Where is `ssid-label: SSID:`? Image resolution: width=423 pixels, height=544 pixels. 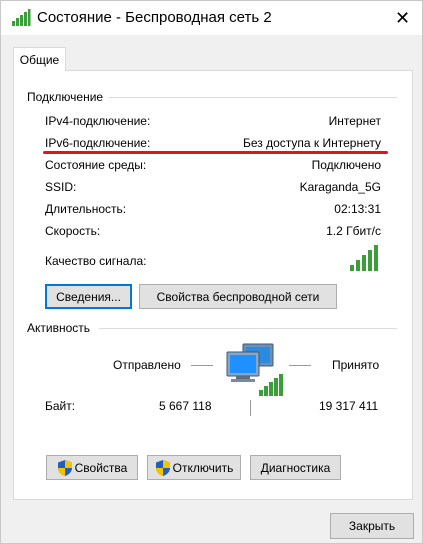 ssid-label: SSID: is located at coordinates (61, 187).